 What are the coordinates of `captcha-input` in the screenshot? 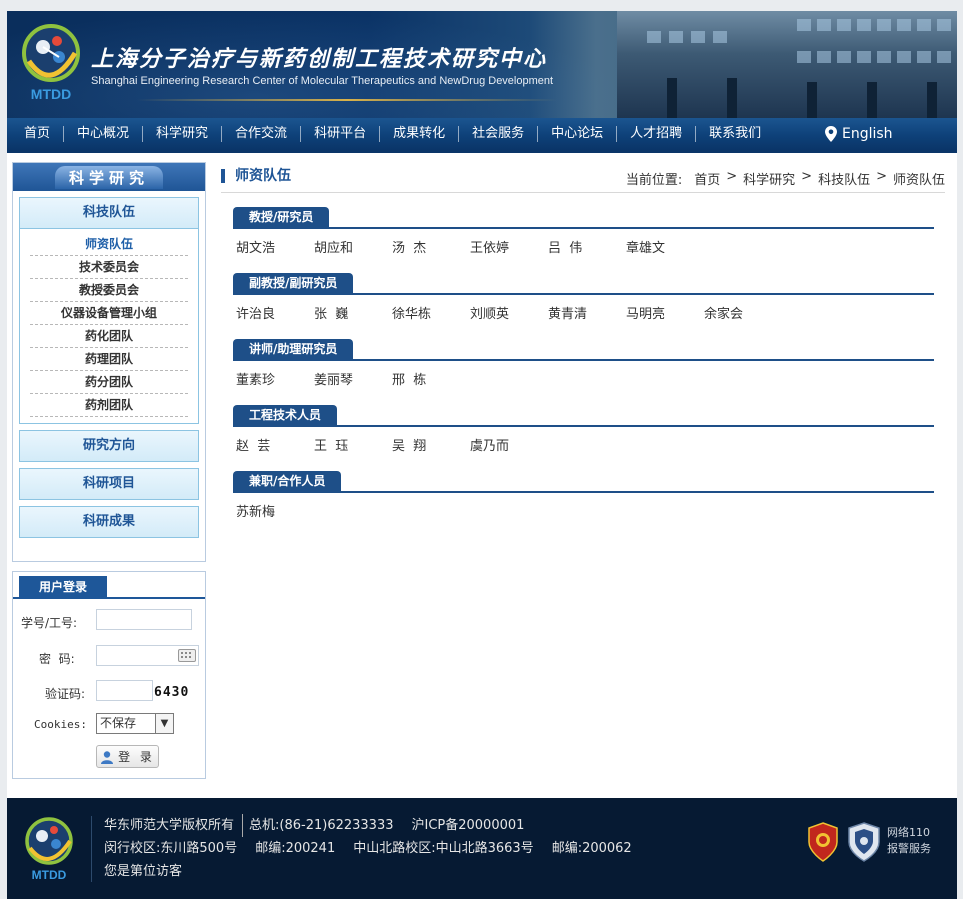 It's located at (124, 690).